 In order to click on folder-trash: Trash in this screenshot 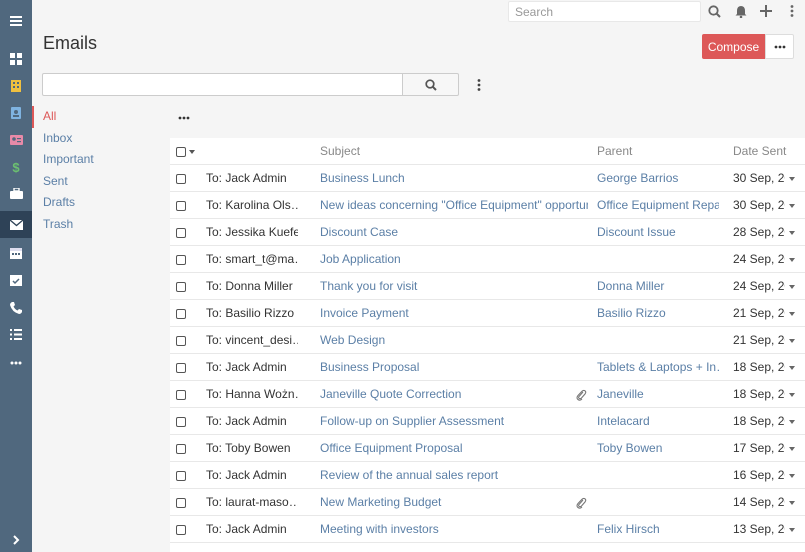, I will do `click(97, 225)`.